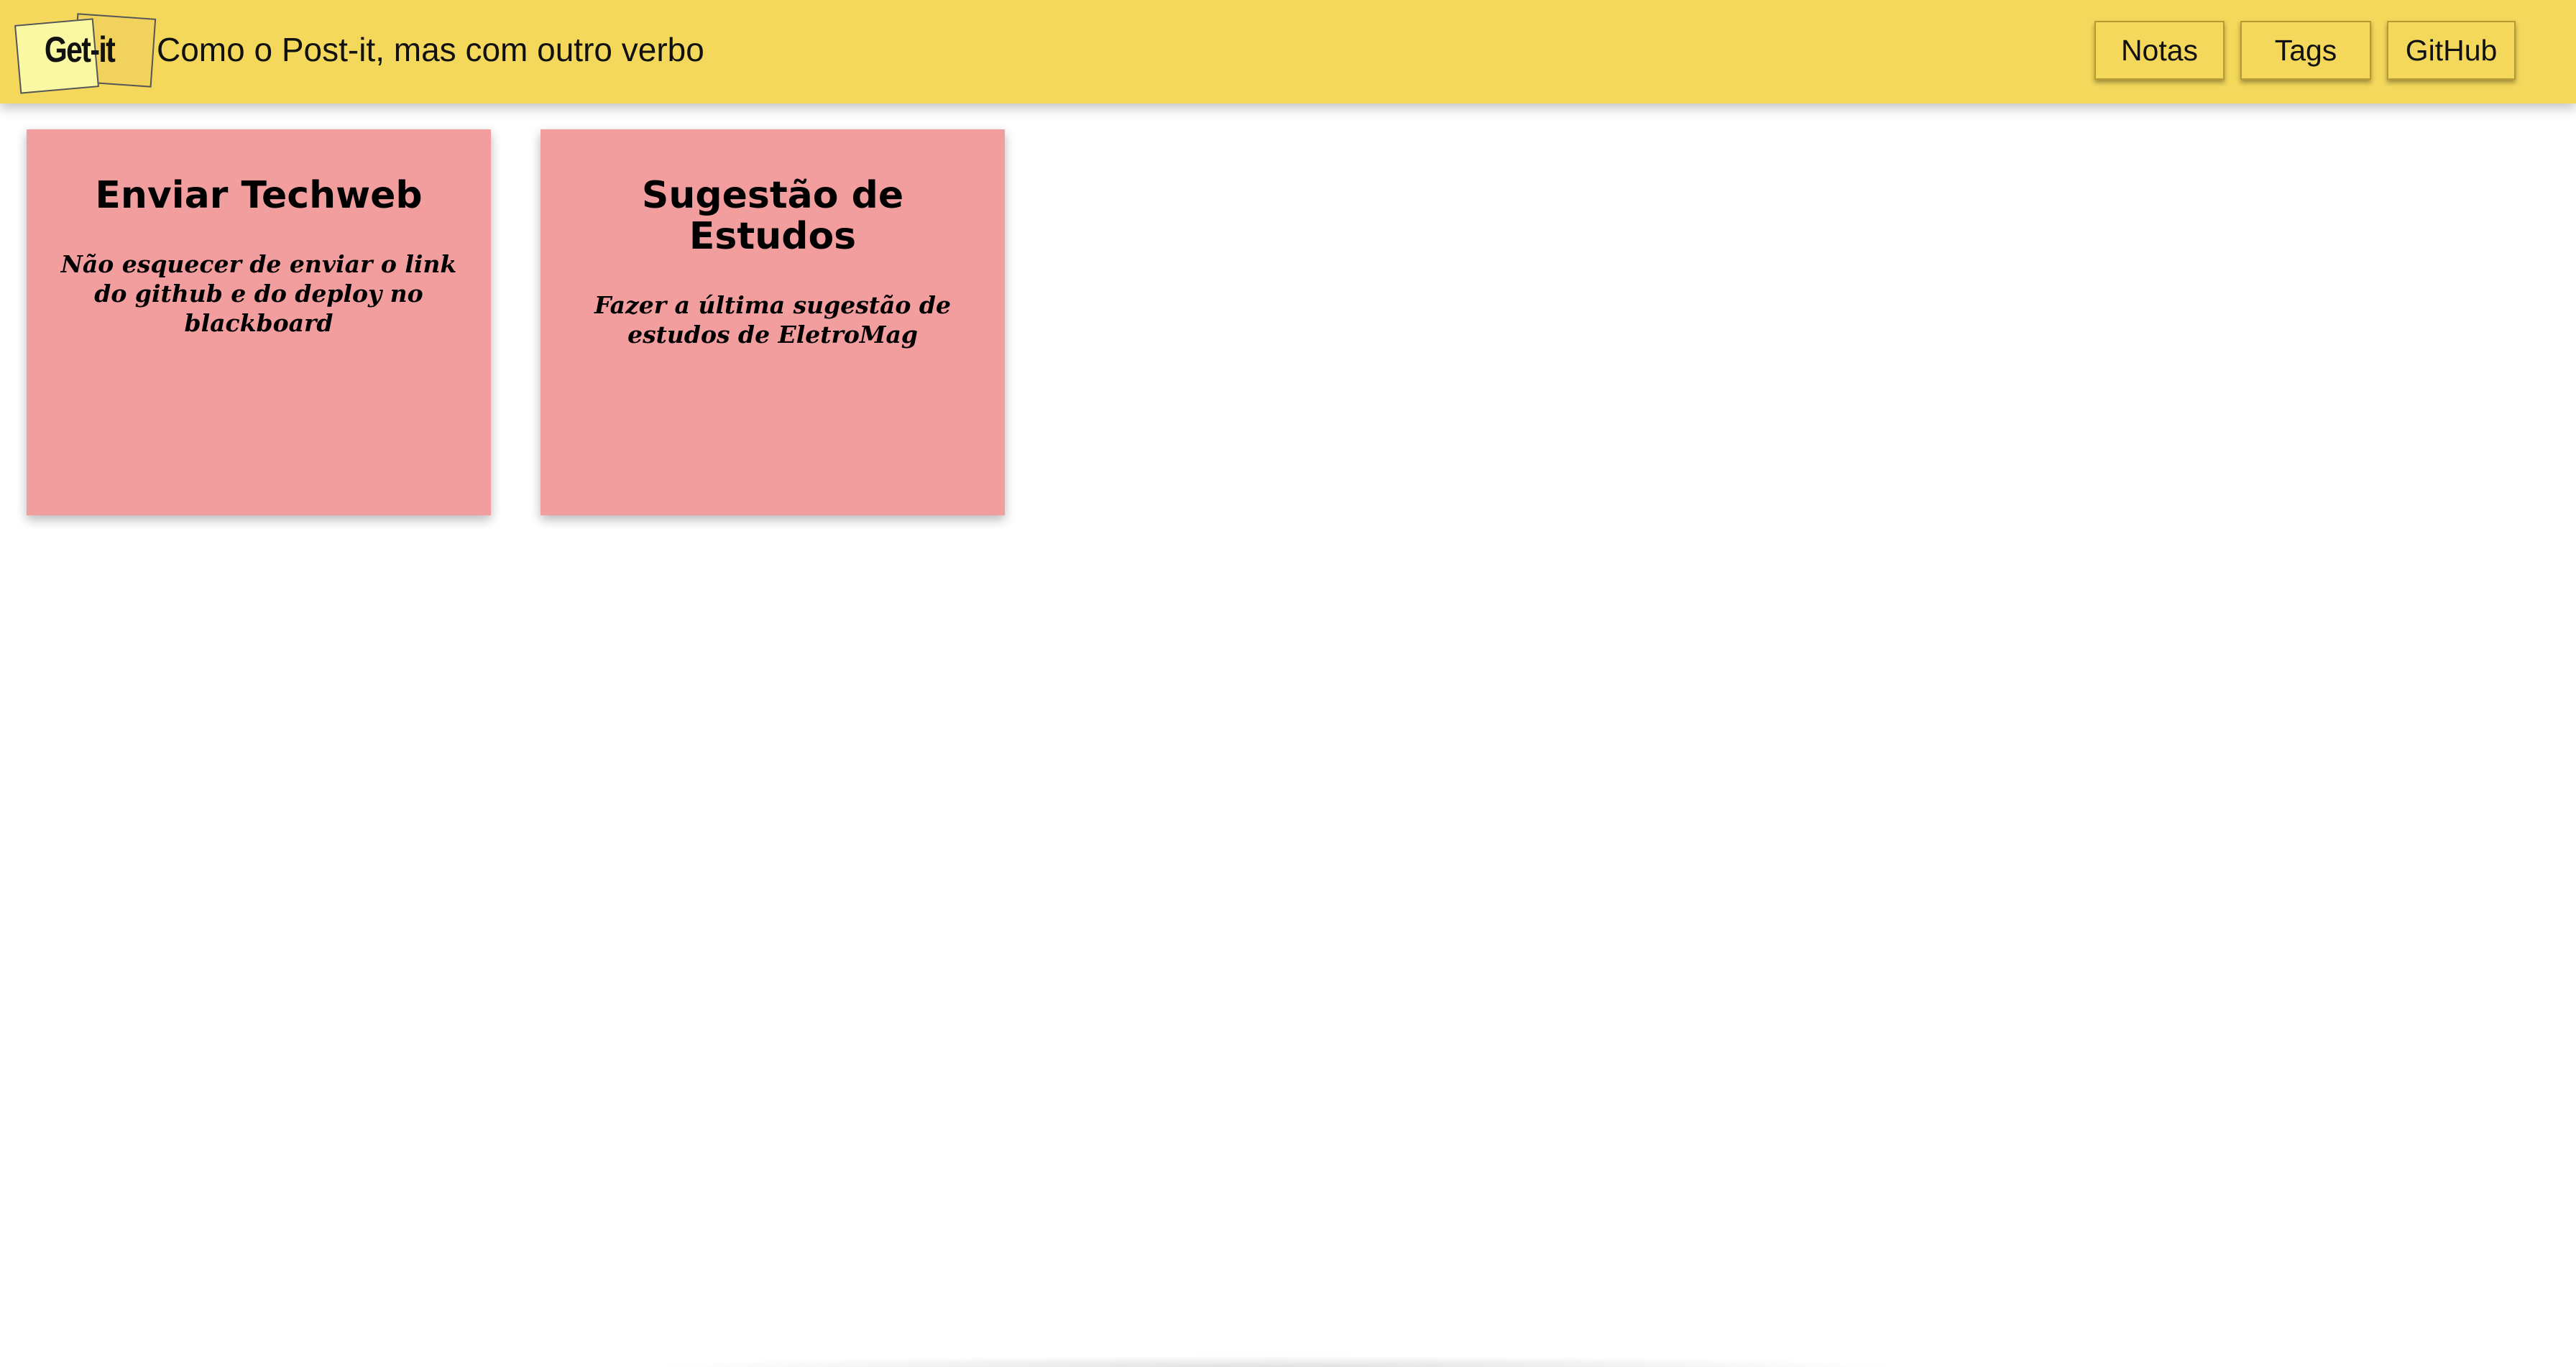 Image resolution: width=2576 pixels, height=1367 pixels. I want to click on nav-button-github: GitHub, so click(2451, 50).